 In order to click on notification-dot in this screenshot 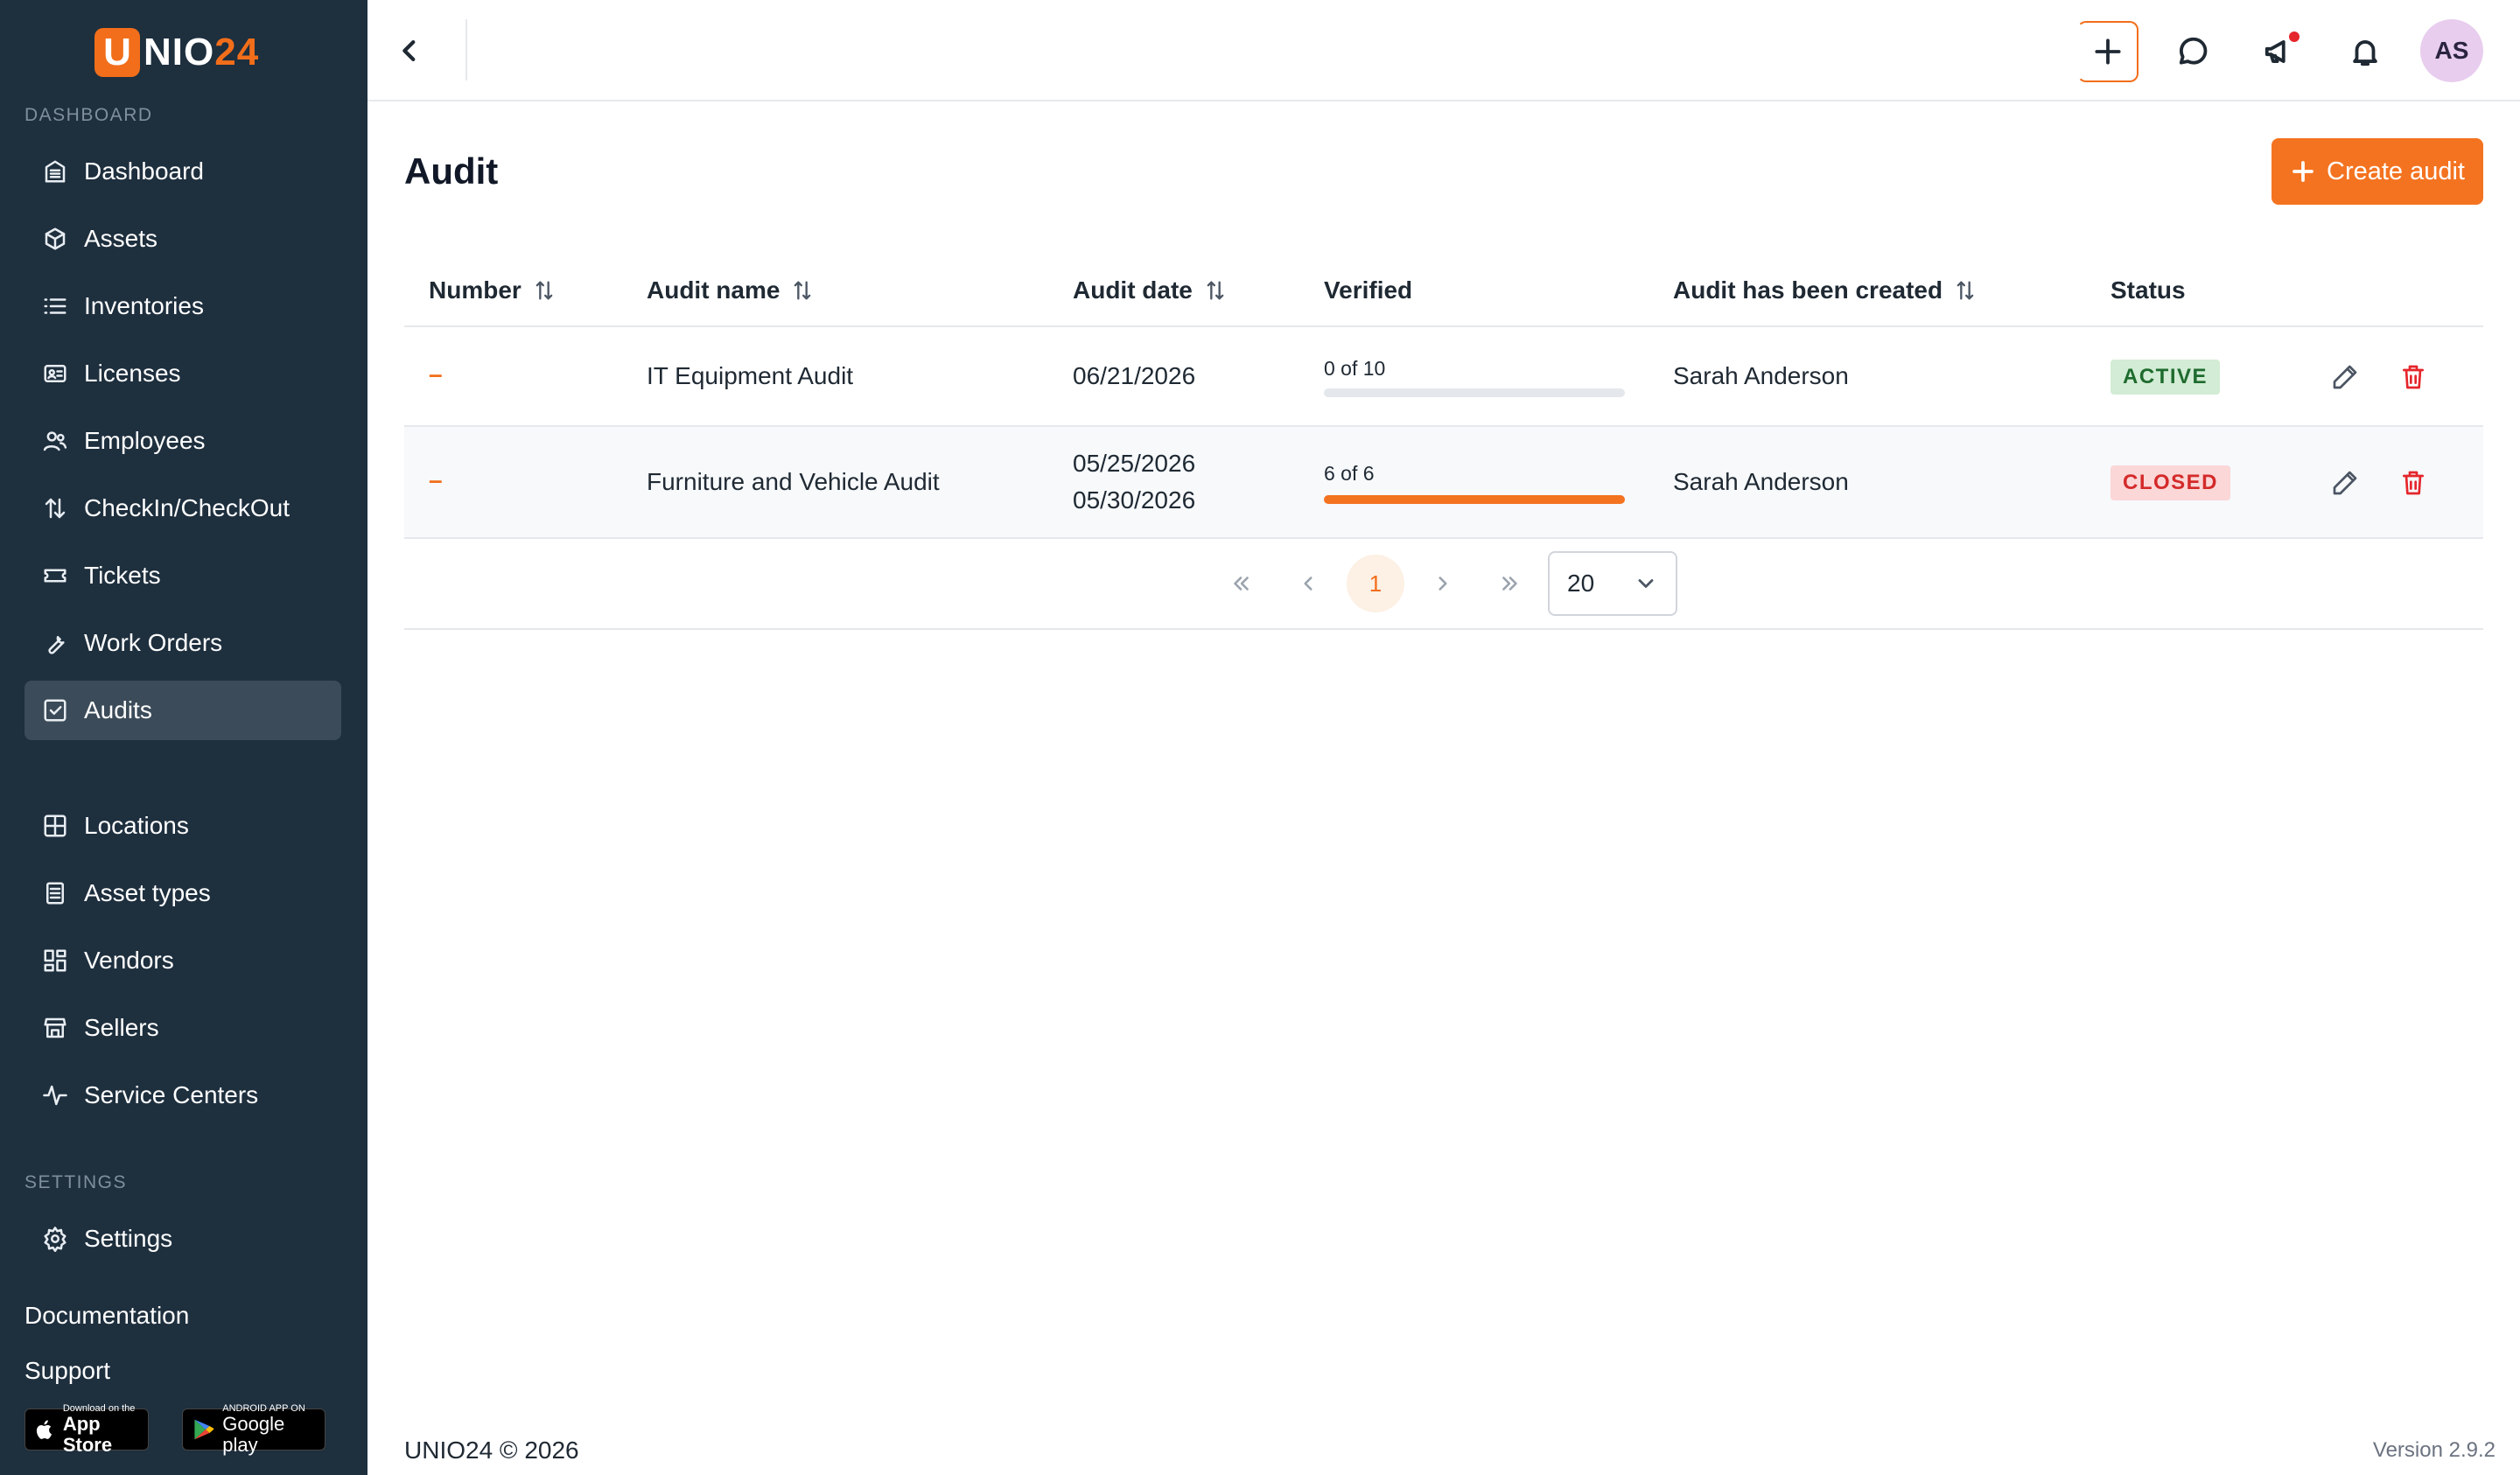, I will do `click(2294, 36)`.